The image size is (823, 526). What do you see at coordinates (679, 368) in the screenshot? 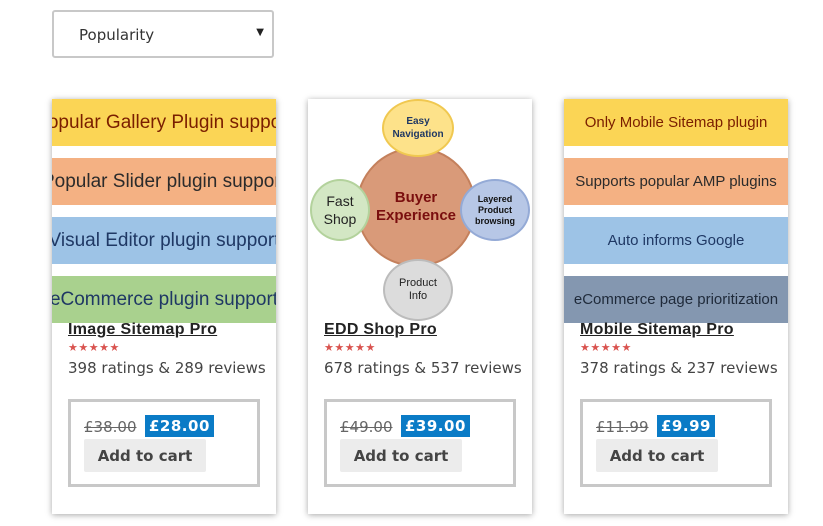
I see `ratings-text: 378 ratings & 237 reviews` at bounding box center [679, 368].